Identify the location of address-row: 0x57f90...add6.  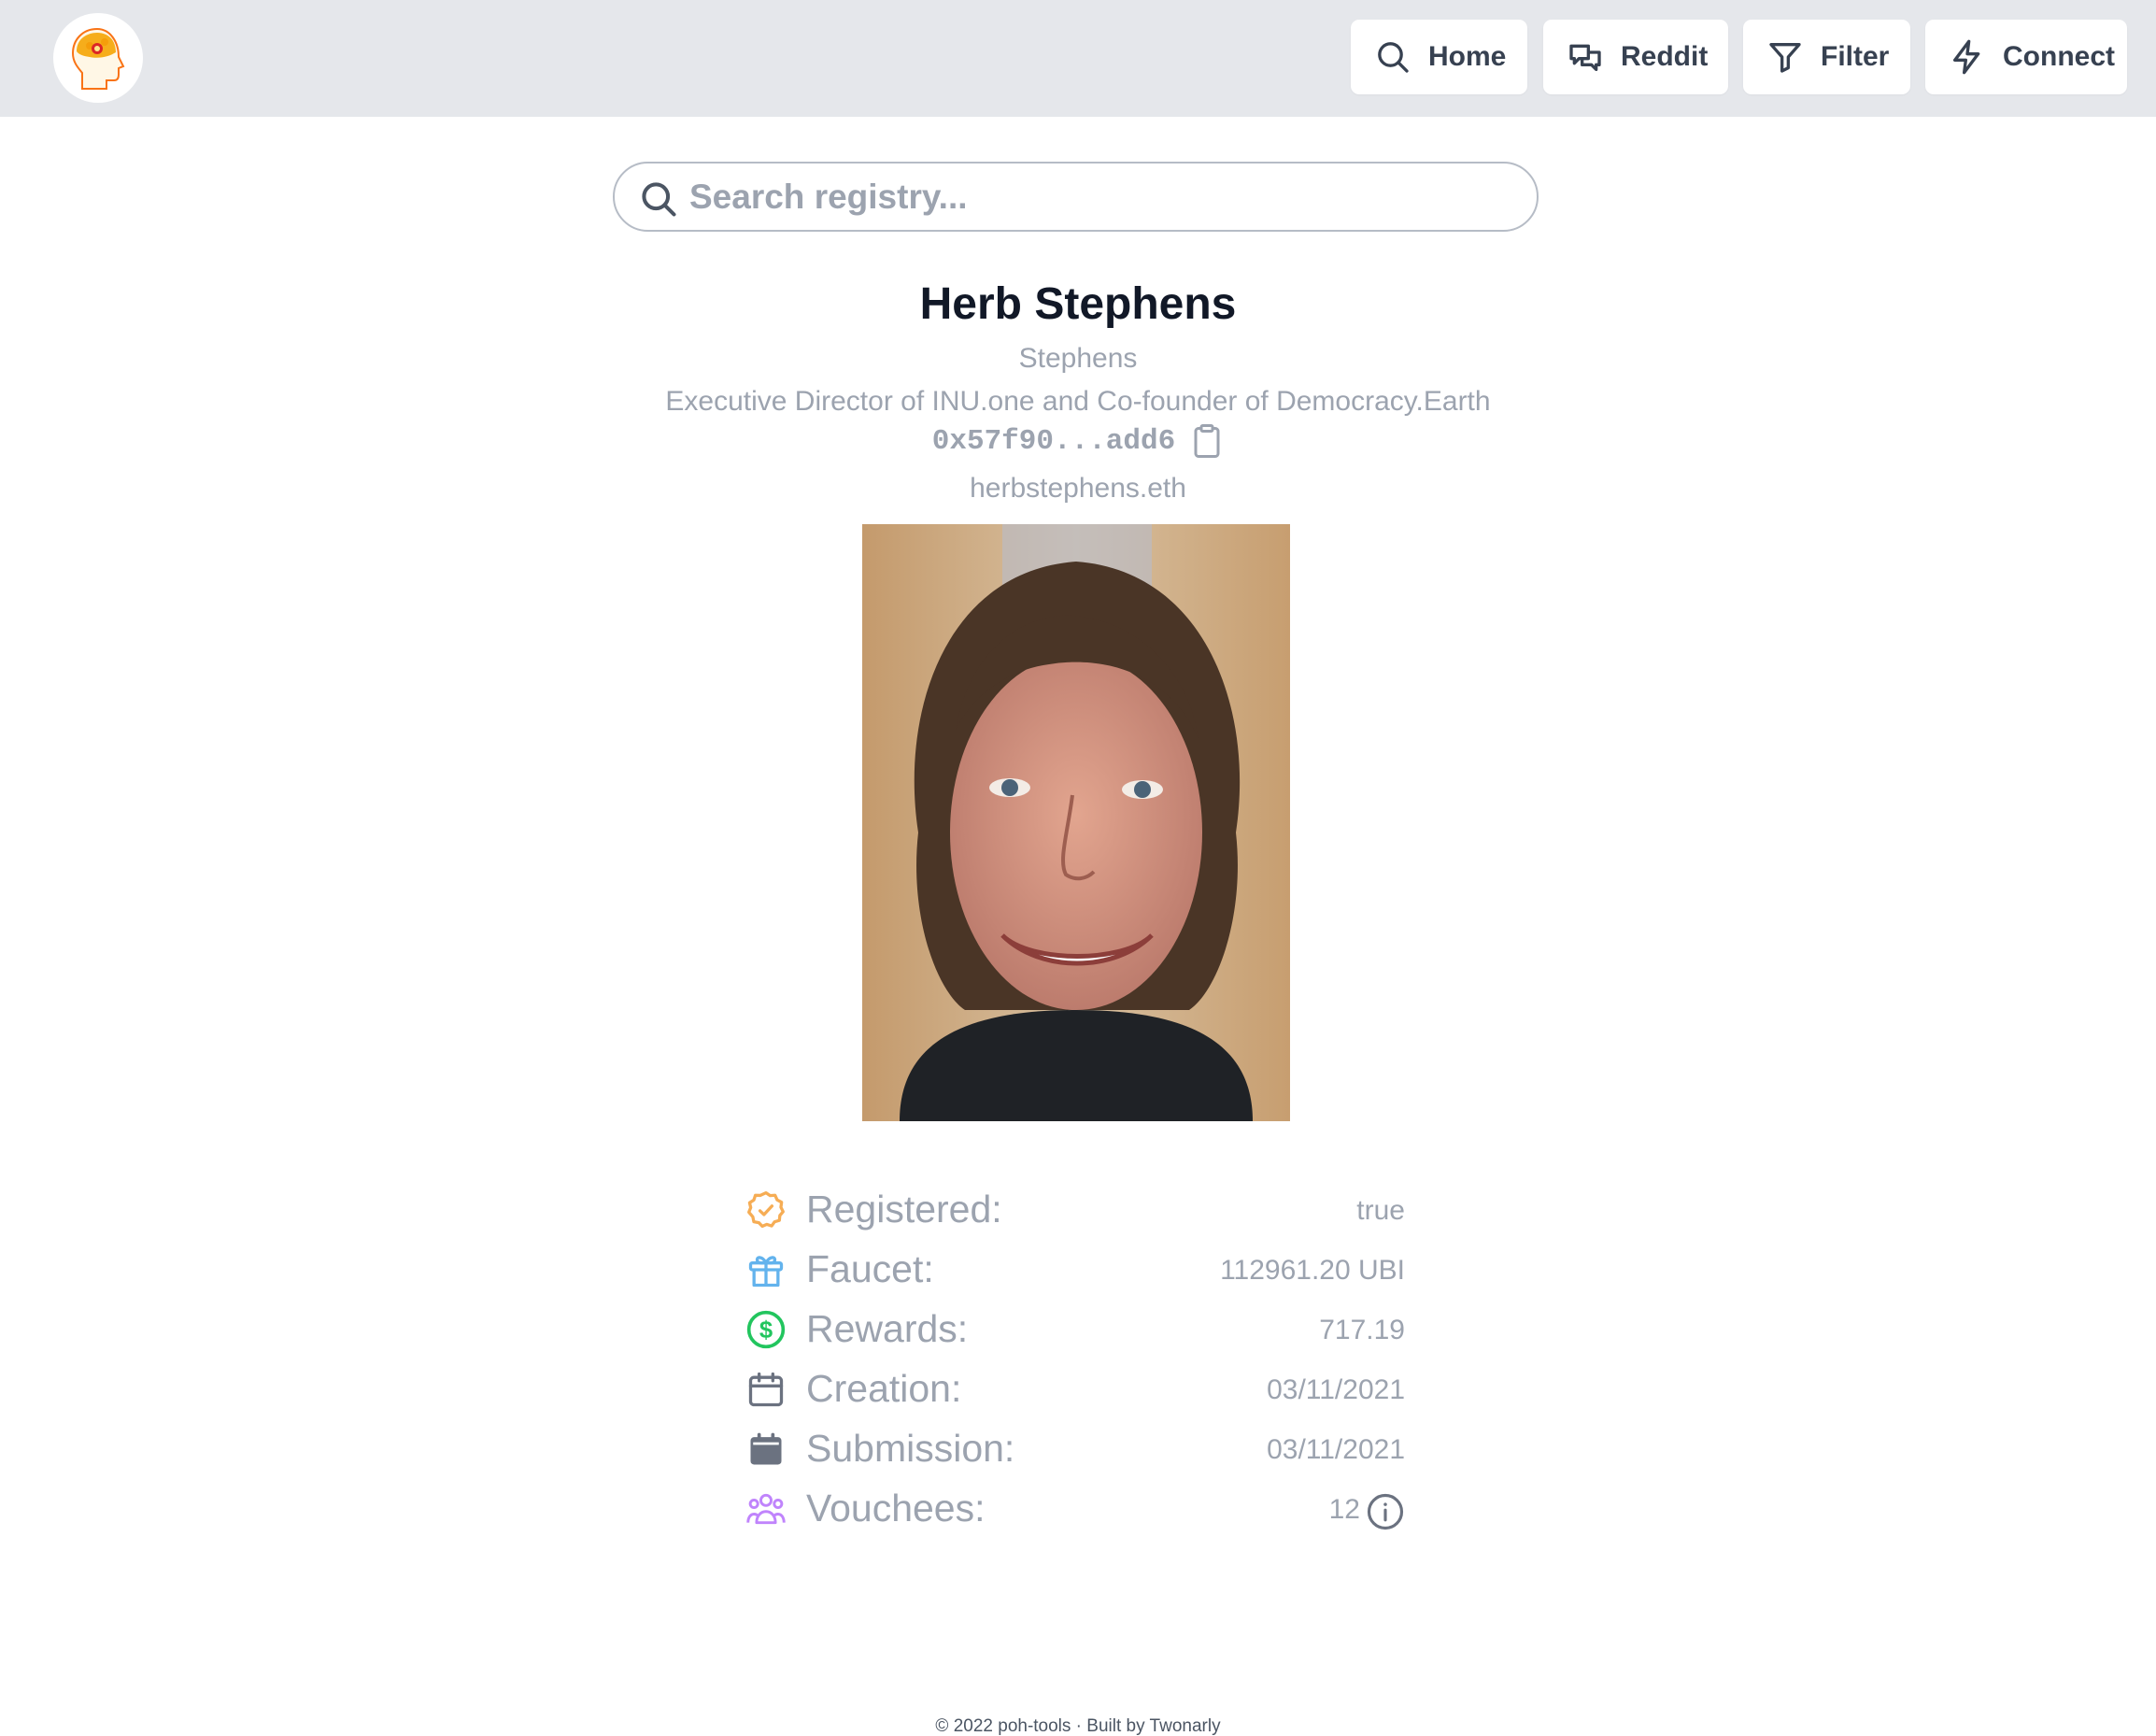
(1078, 441).